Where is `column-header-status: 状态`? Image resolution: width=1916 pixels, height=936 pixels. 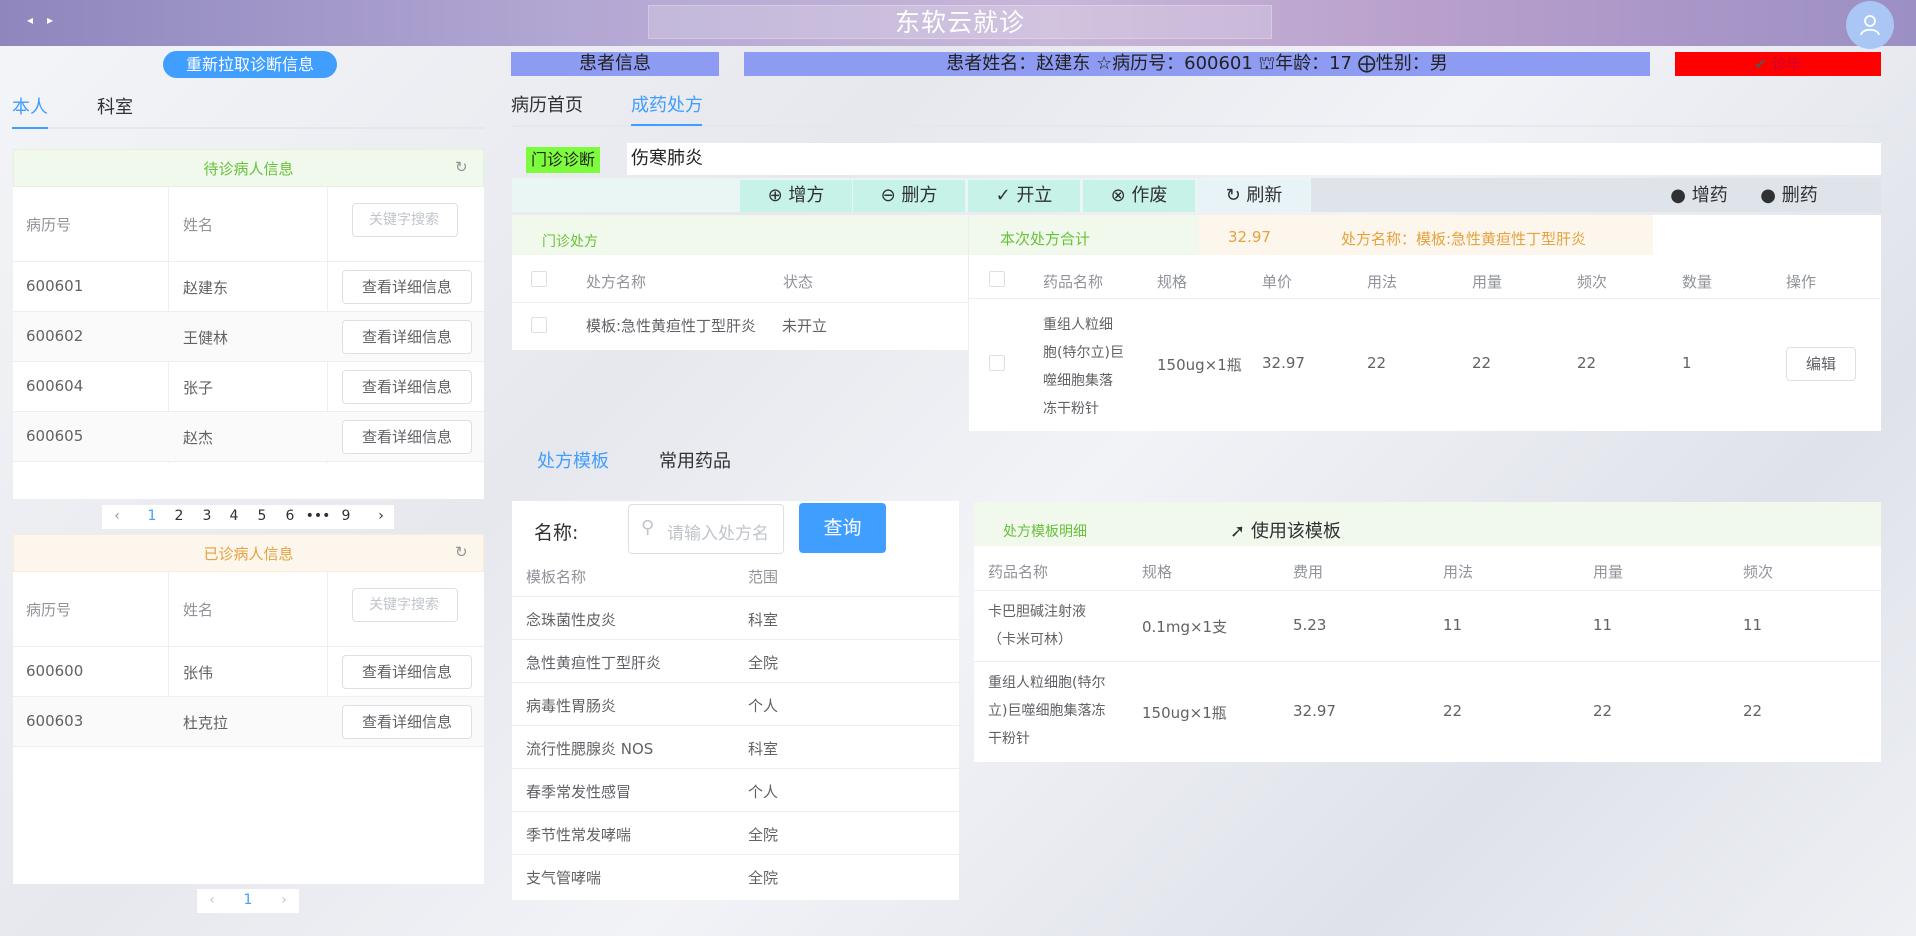
column-header-status: 状态 is located at coordinates (798, 282).